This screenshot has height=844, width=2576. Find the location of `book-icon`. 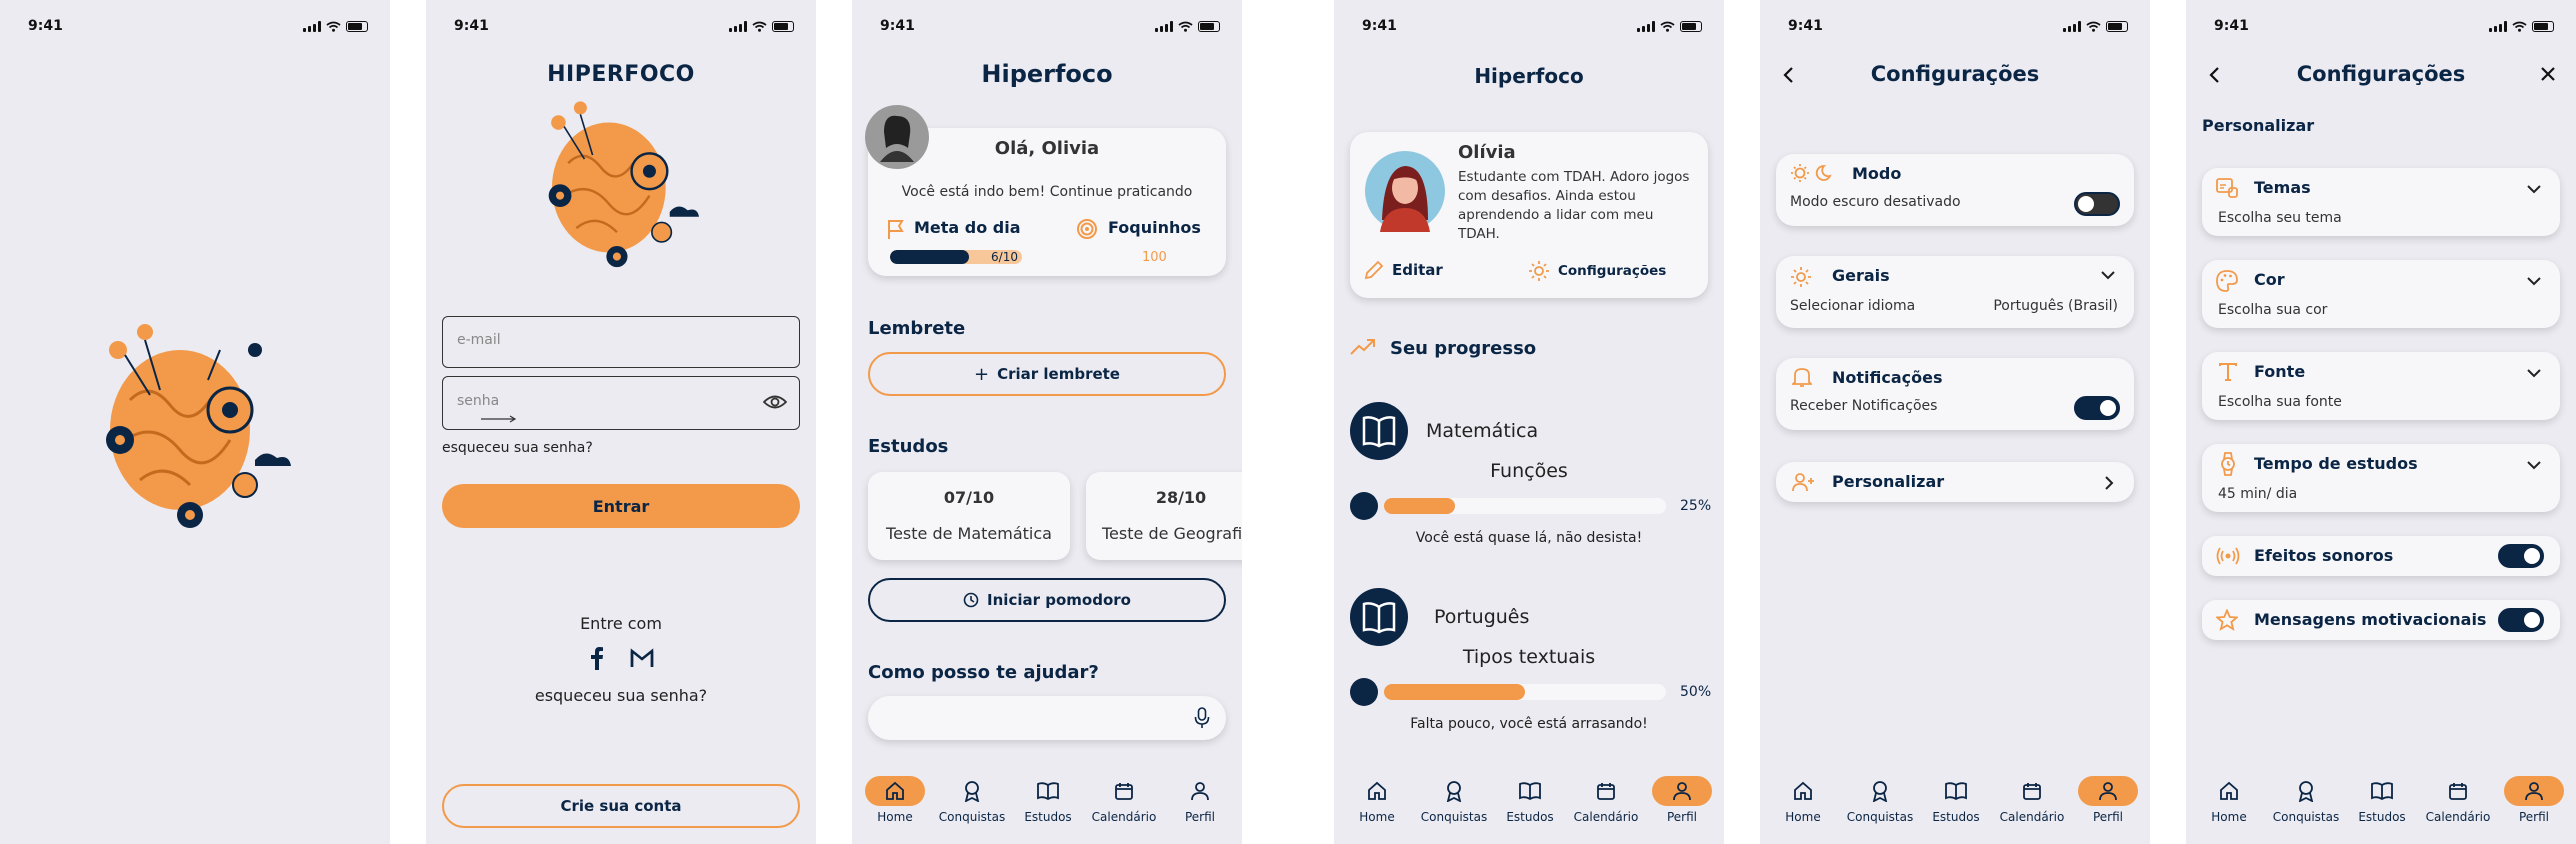

book-icon is located at coordinates (1530, 791).